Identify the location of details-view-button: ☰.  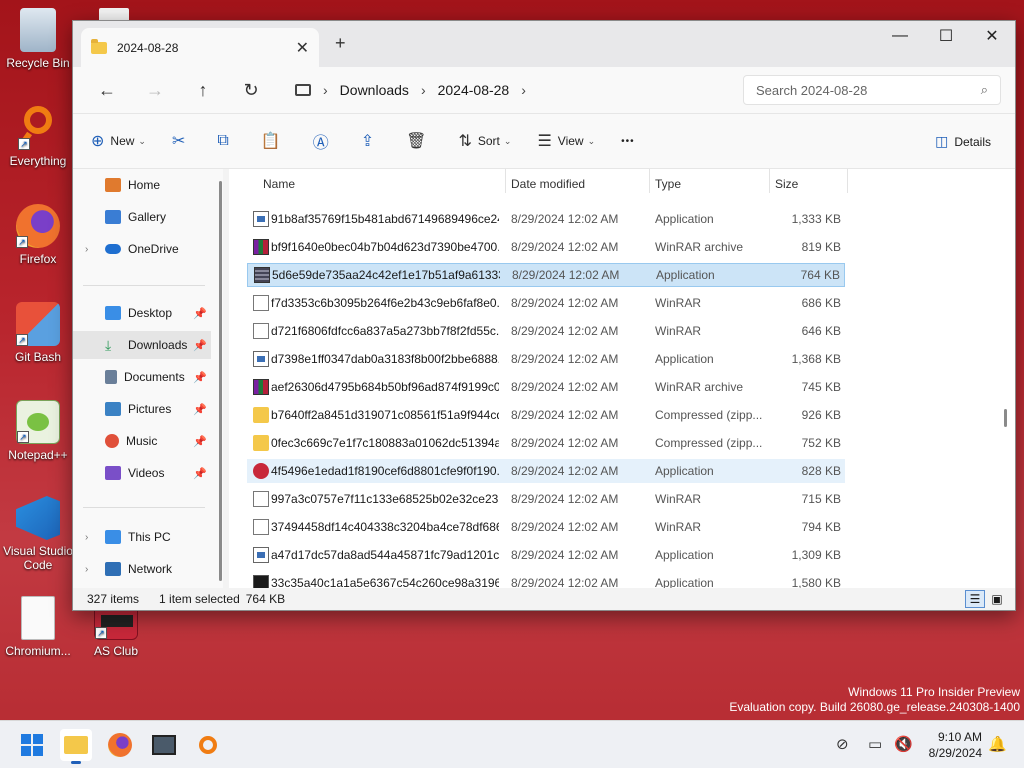
(975, 599).